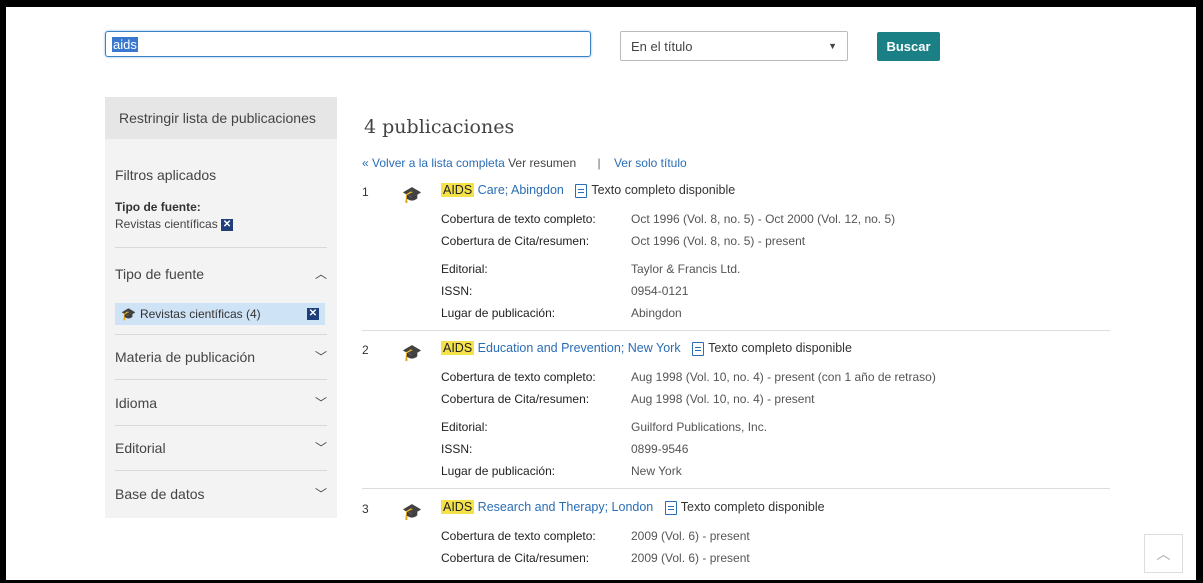  Describe the element at coordinates (140, 447) in the screenshot. I see `facet-publisher-label: Editorial` at that location.